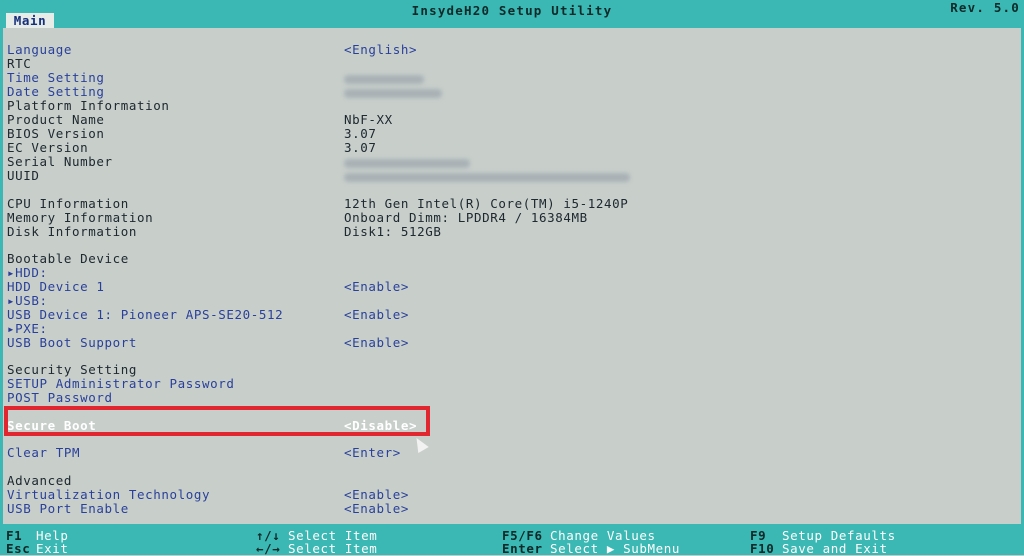 Image resolution: width=1024 pixels, height=556 pixels. Describe the element at coordinates (512, 383) in the screenshot. I see `row-setup-admin-password: SETUP Administrator Password` at that location.